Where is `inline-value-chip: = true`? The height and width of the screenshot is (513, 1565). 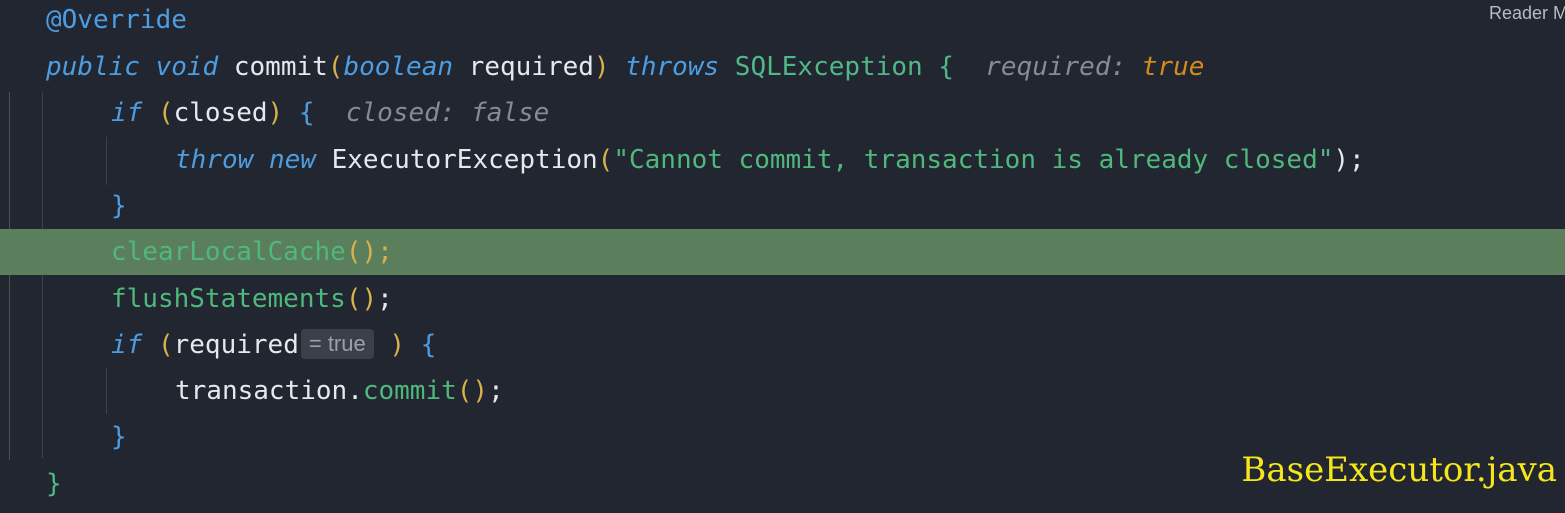 inline-value-chip: = true is located at coordinates (337, 344).